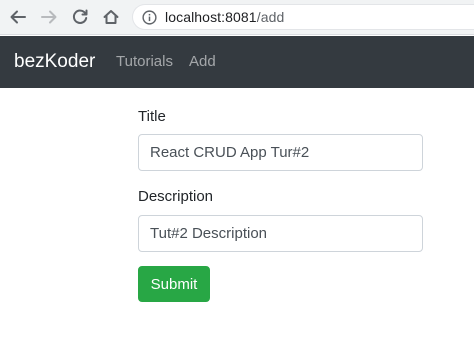 The image size is (474, 341). I want to click on nav-link-add: Add, so click(202, 61).